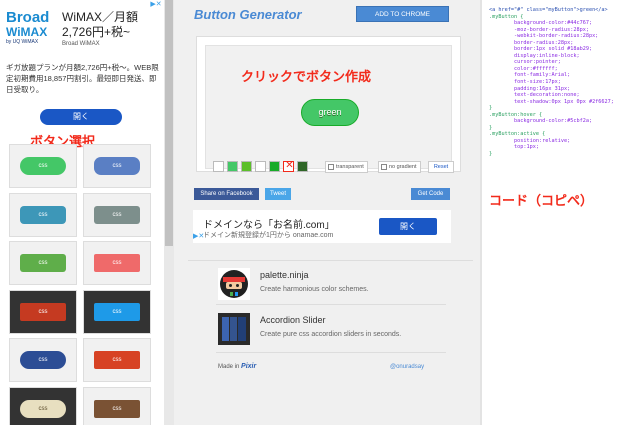 Image resolution: width=640 pixels, height=425 pixels. What do you see at coordinates (278, 194) in the screenshot?
I see `tweet-button: Tweet` at bounding box center [278, 194].